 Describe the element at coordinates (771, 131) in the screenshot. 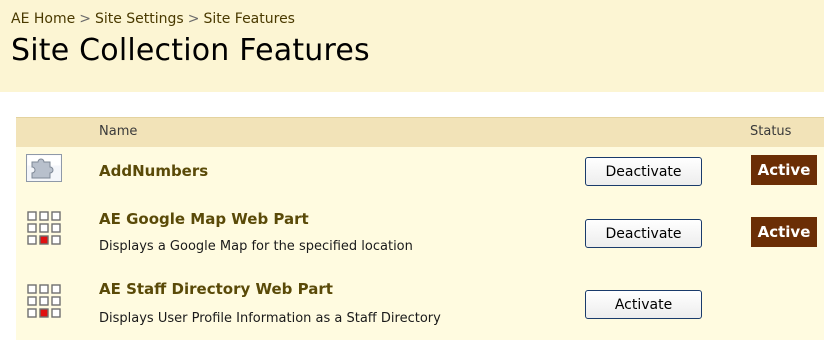

I see `column-header-status: Status` at that location.